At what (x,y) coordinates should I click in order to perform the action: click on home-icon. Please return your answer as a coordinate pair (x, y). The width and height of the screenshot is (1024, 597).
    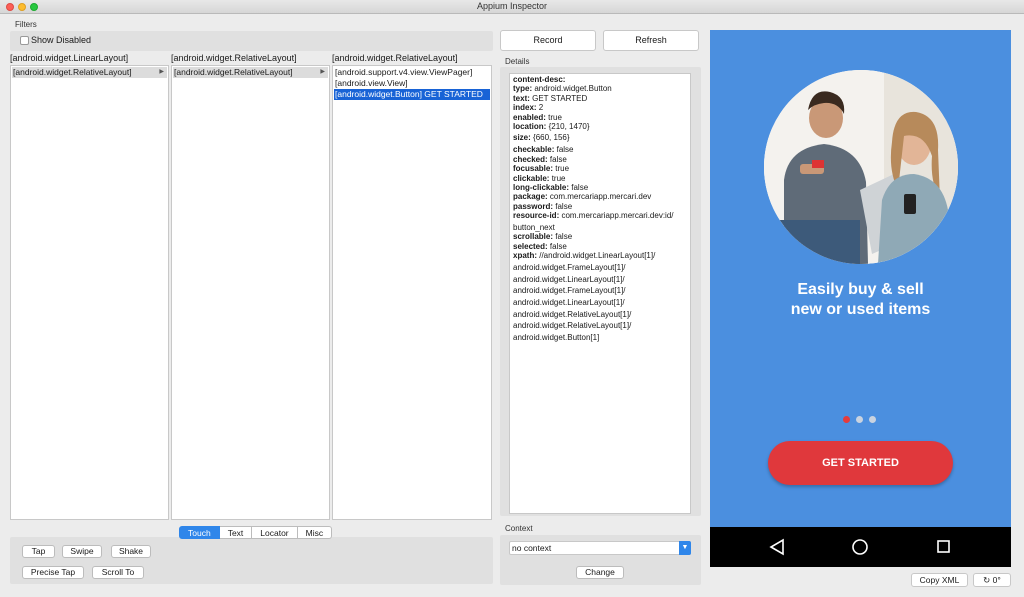
    Looking at the image, I should click on (860, 547).